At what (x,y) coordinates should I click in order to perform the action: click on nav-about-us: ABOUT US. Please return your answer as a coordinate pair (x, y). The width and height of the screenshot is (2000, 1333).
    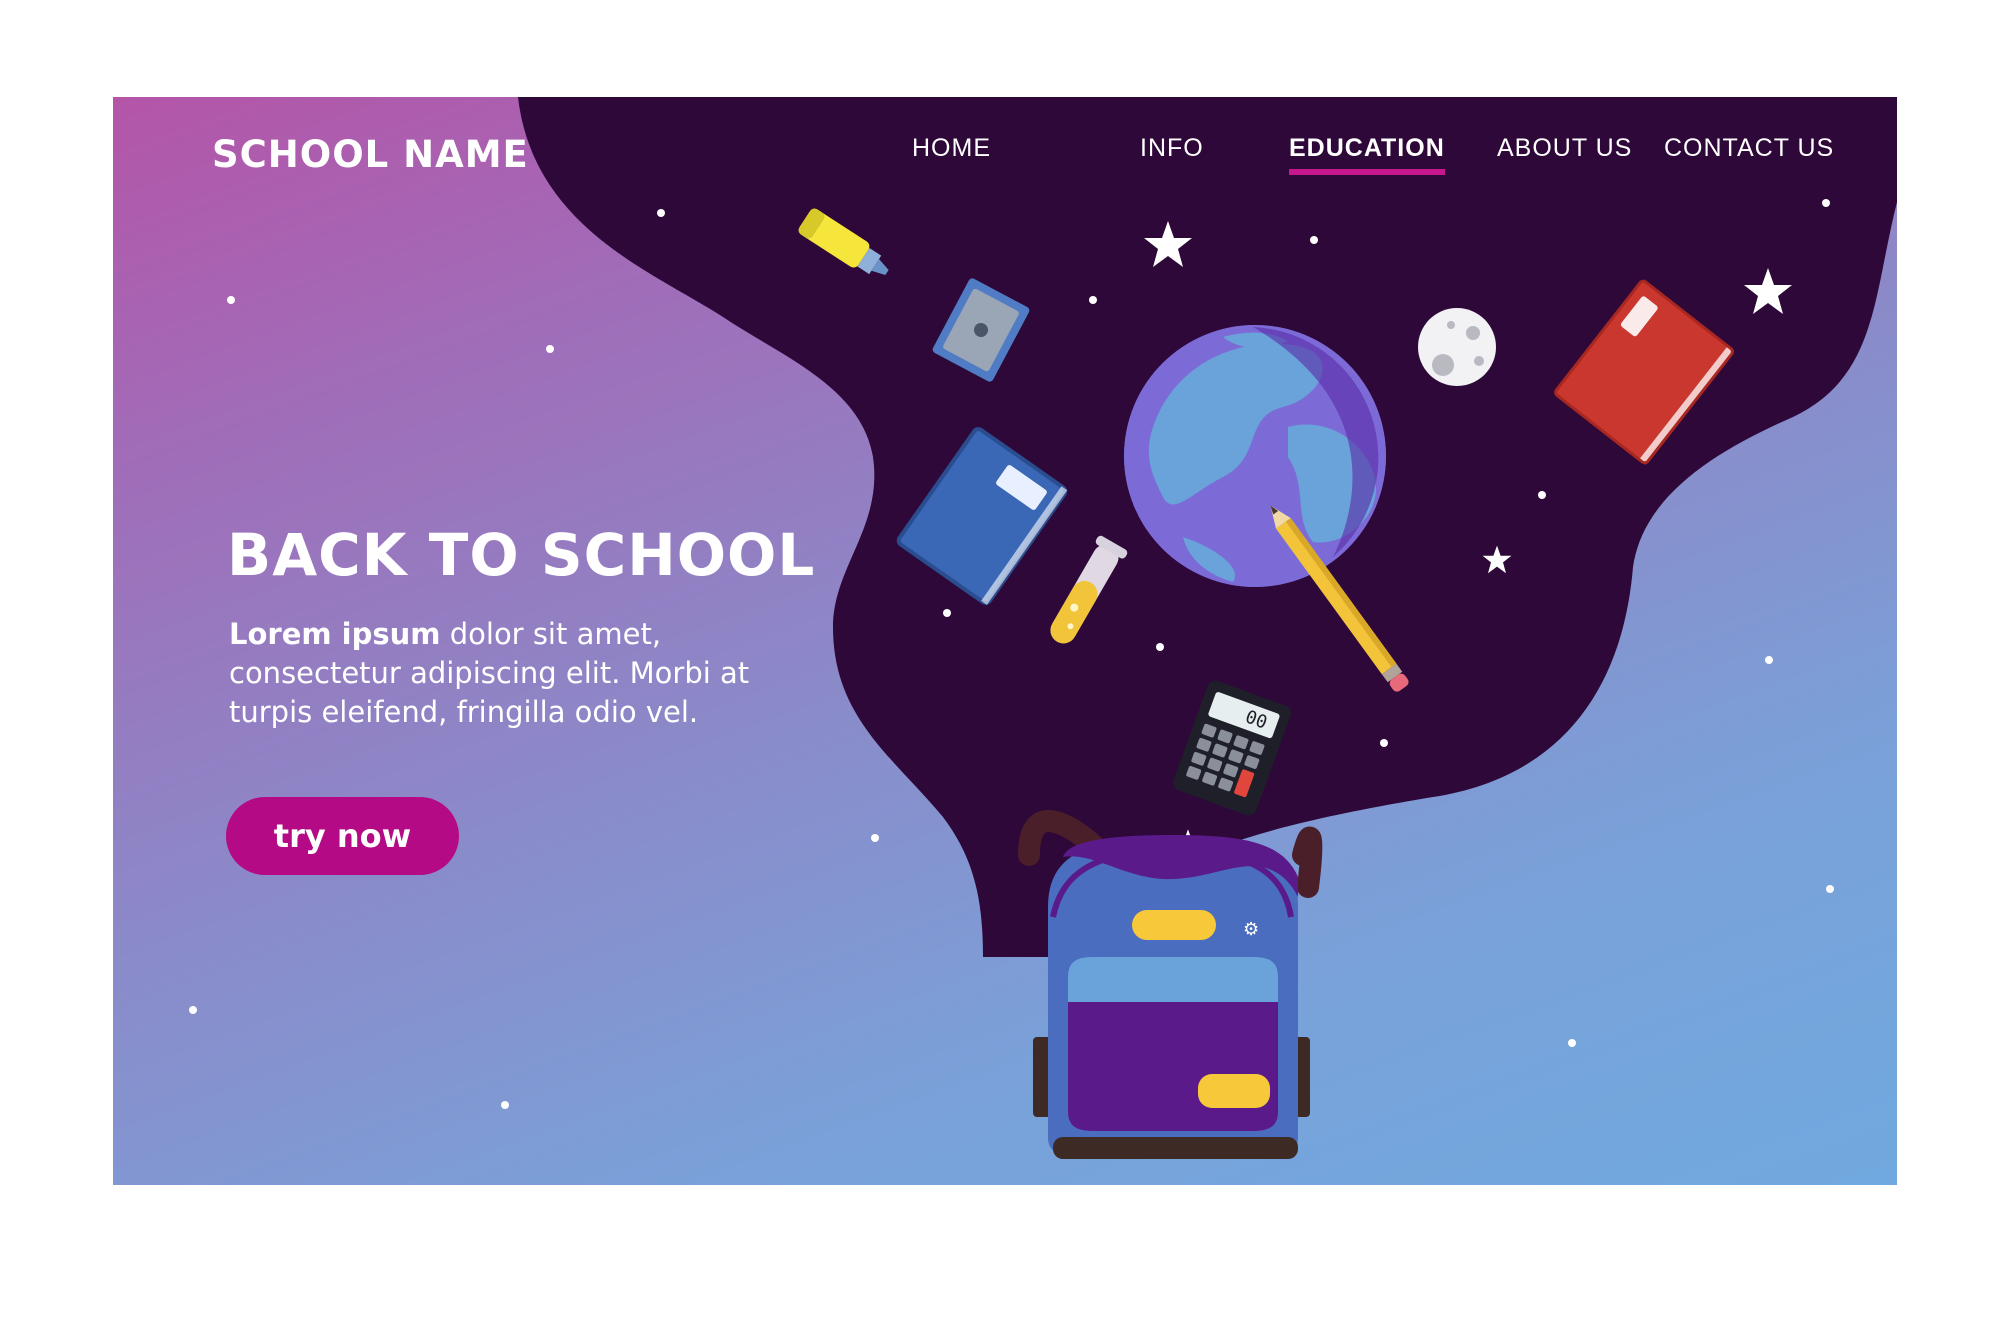
    Looking at the image, I should click on (1564, 148).